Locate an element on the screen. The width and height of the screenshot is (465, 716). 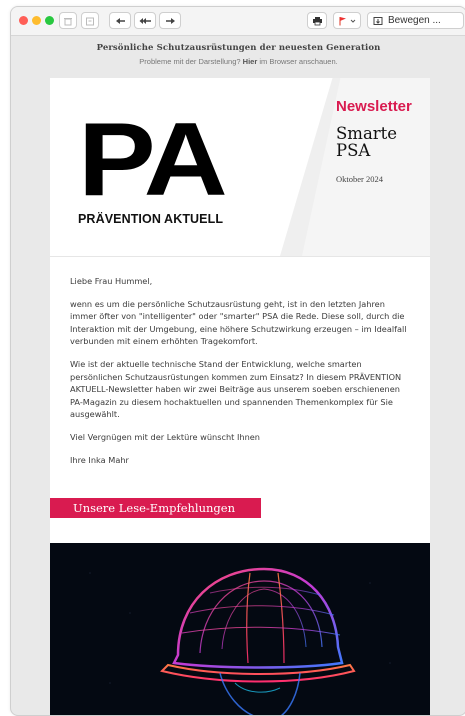
browser-prefix: Probleme mit der Darstellung? is located at coordinates (191, 61).